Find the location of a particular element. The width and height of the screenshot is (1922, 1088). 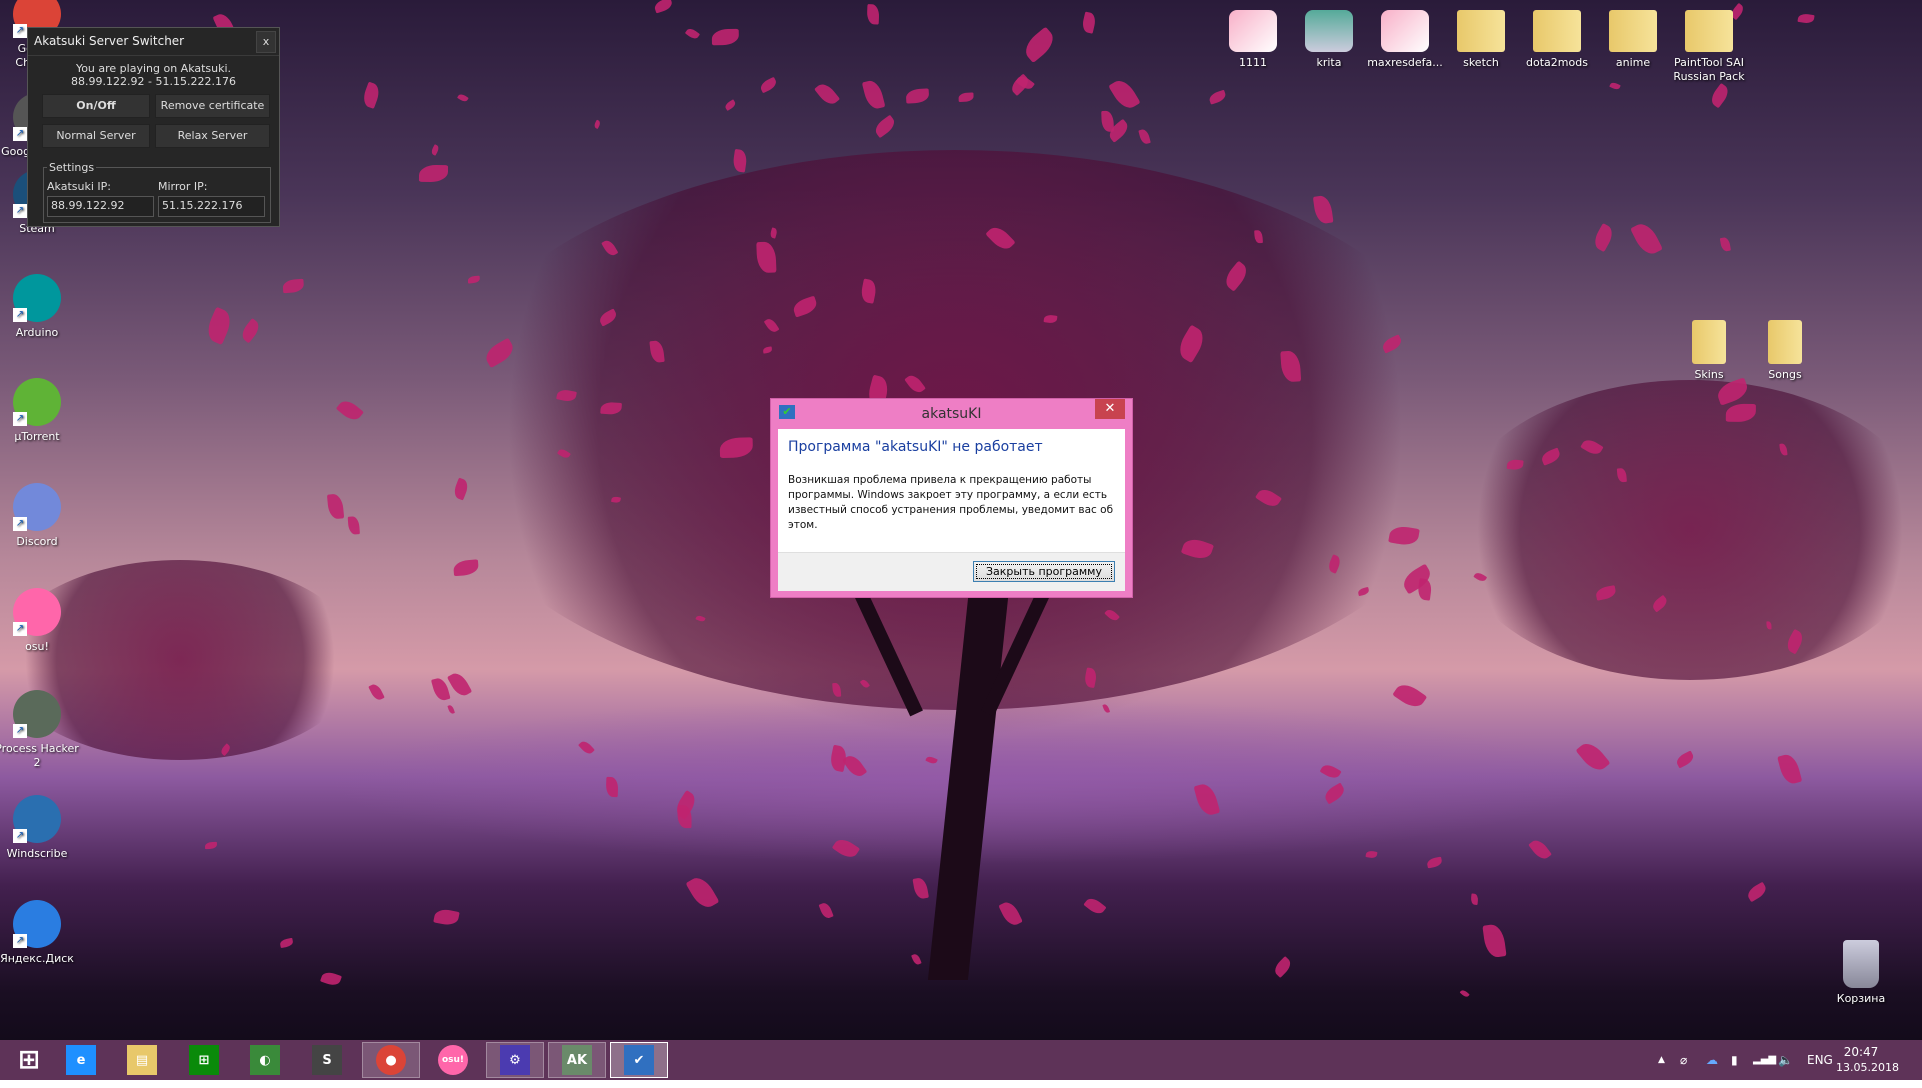

start-icon: ⊞ is located at coordinates (29, 1060).